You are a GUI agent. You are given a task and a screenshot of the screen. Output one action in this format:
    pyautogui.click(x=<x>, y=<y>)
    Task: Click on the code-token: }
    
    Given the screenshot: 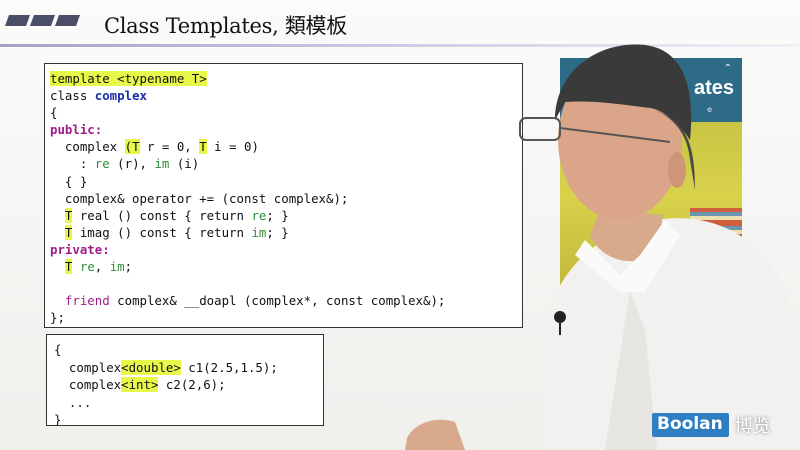 What is the action you would take?
    pyautogui.click(x=58, y=420)
    